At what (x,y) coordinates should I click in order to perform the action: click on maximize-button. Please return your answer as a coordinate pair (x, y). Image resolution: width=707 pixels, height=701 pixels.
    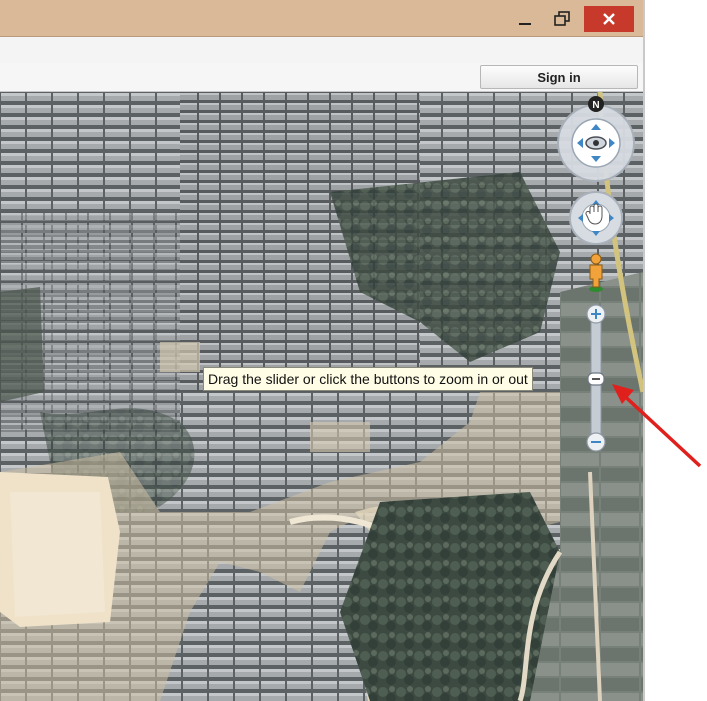
    Looking at the image, I should click on (562, 19).